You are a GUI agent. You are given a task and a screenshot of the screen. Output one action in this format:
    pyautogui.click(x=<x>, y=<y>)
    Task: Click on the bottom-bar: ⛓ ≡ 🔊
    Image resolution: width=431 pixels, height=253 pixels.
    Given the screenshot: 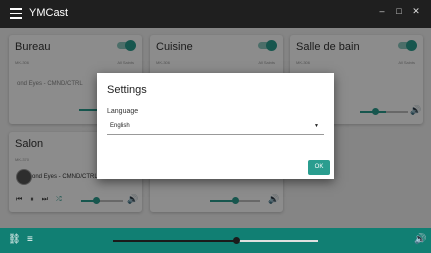 What is the action you would take?
    pyautogui.click(x=215, y=240)
    